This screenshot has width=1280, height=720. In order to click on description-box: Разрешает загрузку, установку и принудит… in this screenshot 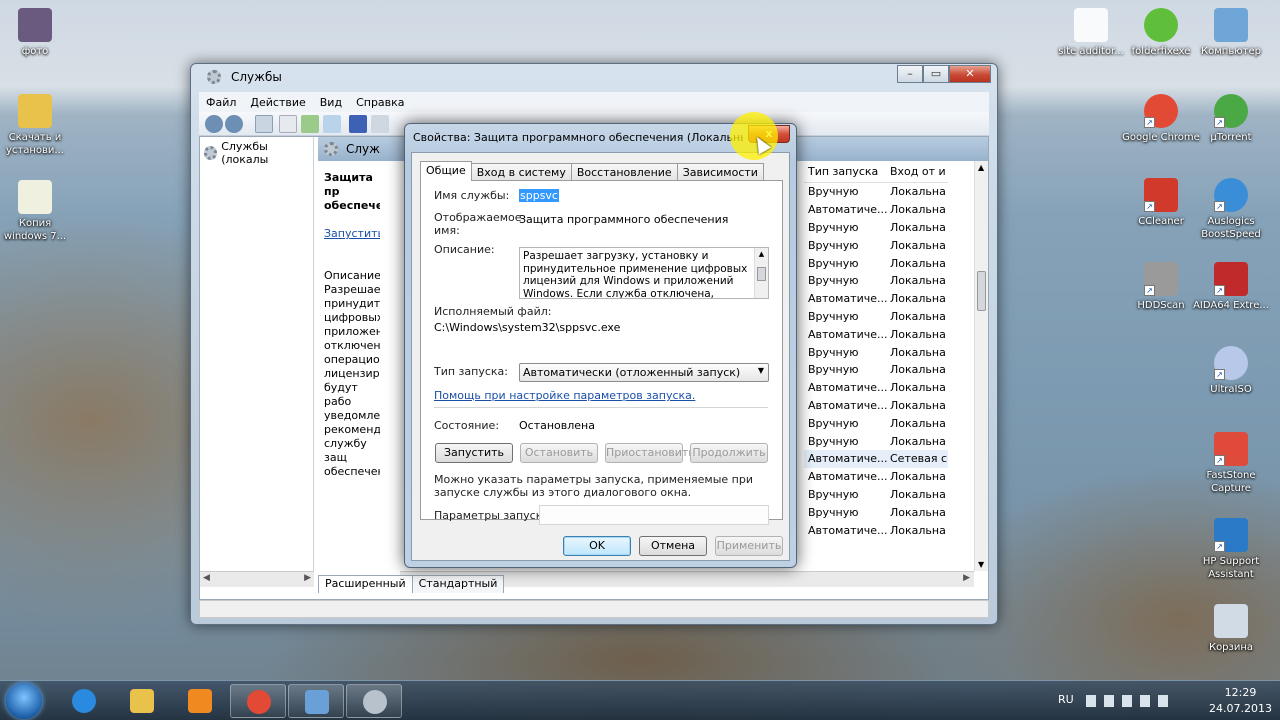, I will do `click(644, 273)`.